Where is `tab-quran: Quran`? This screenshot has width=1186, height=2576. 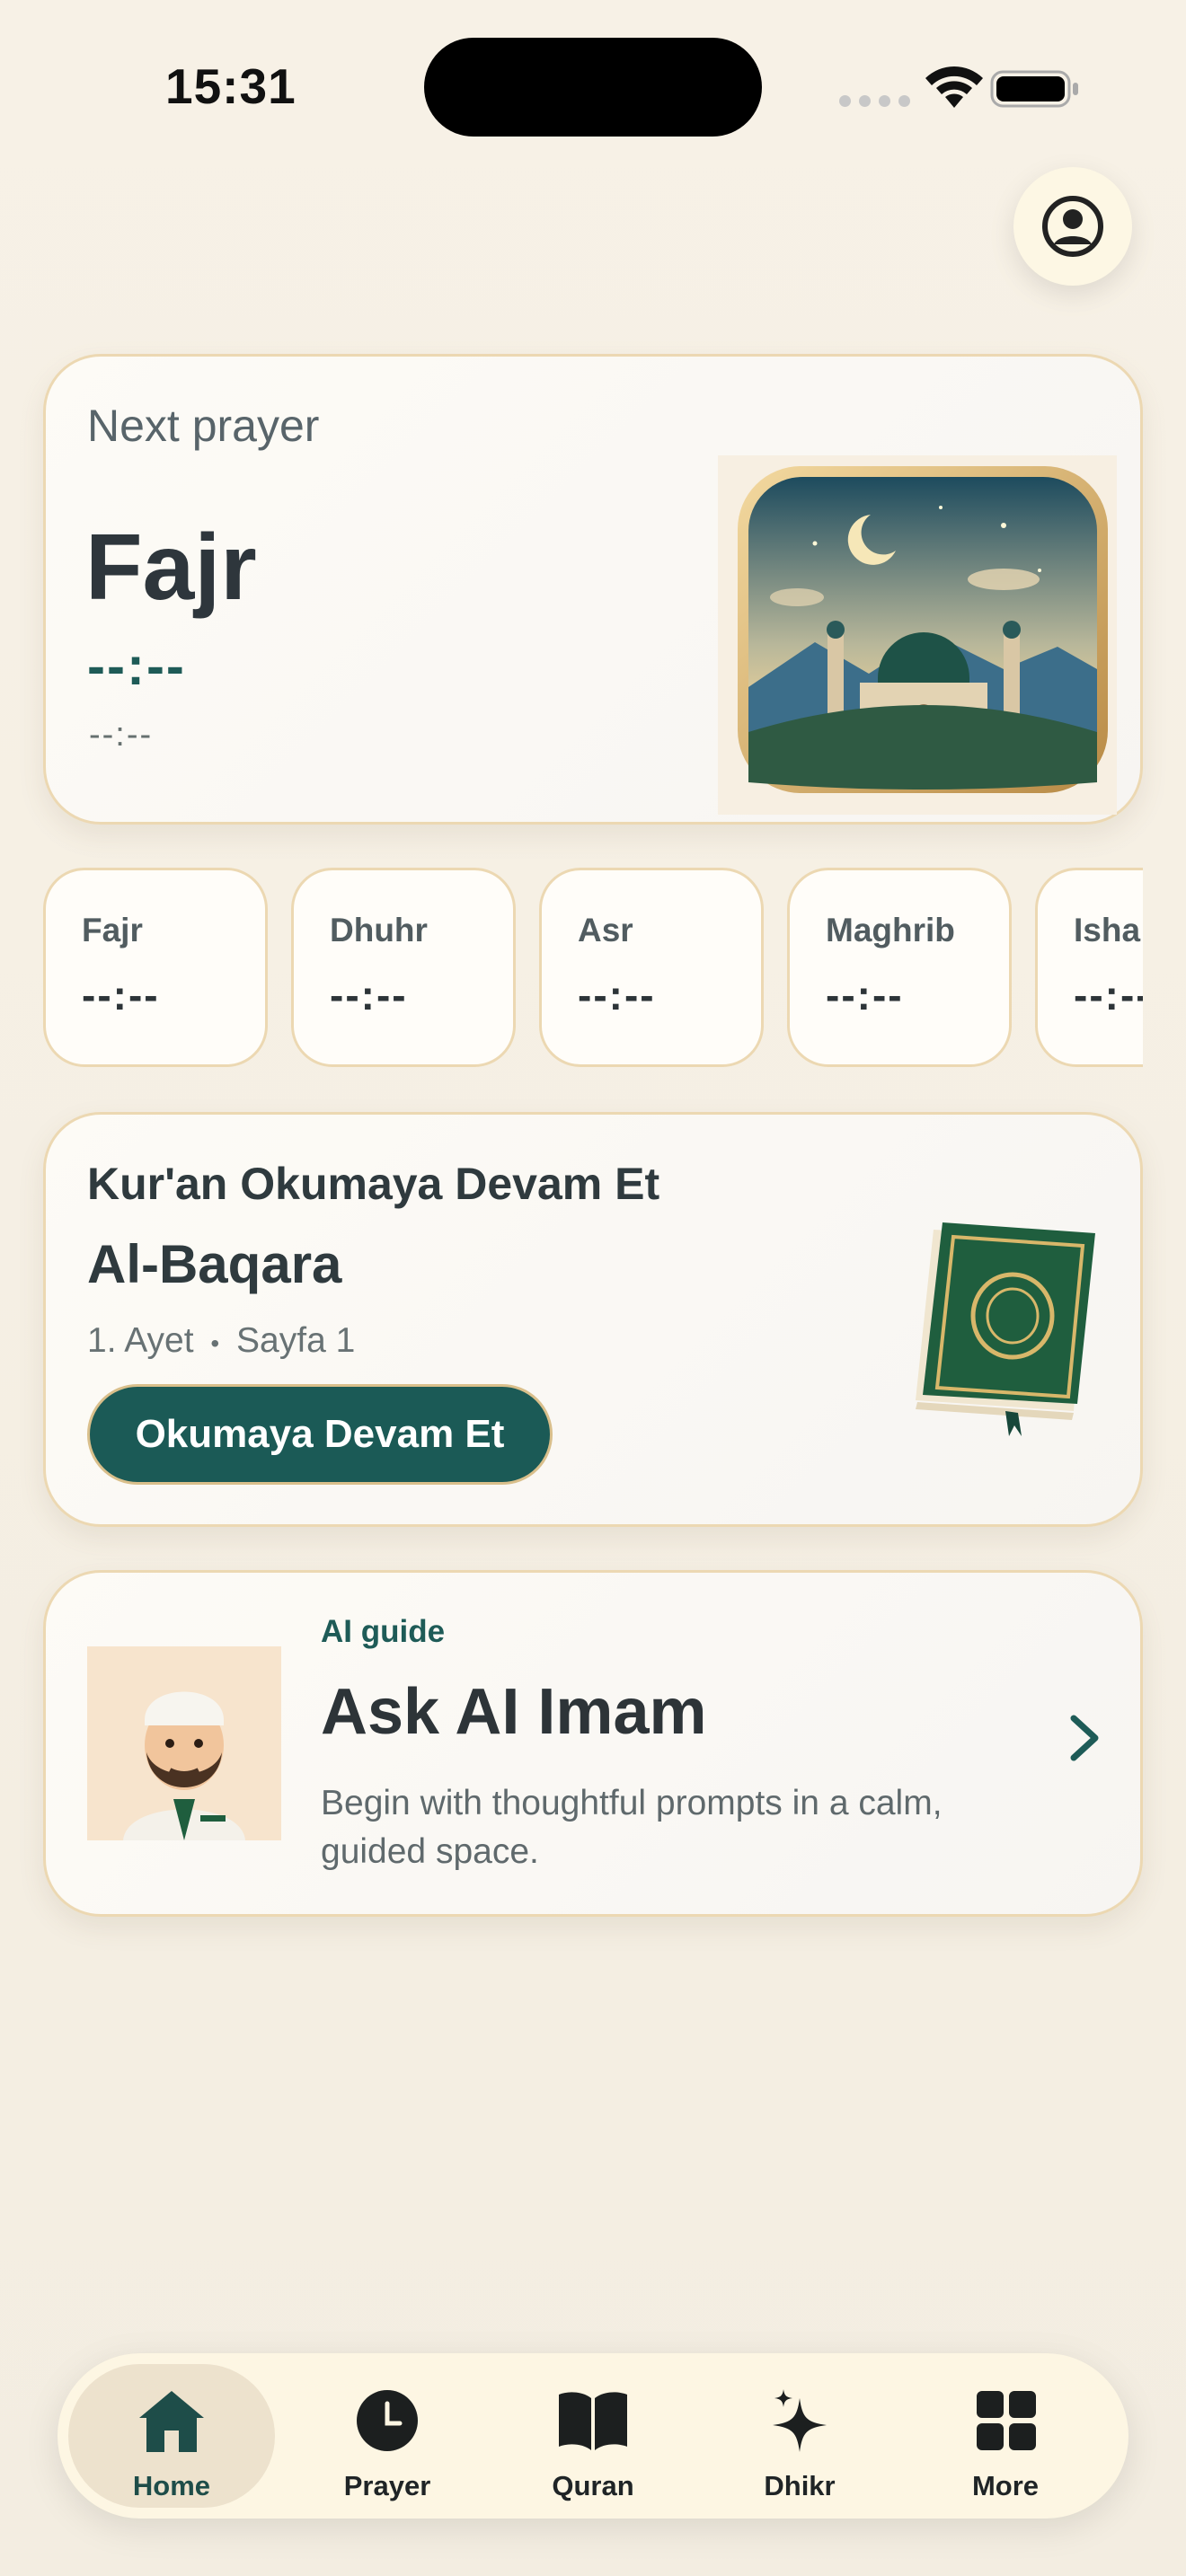
tab-quran: Quran is located at coordinates (593, 2436).